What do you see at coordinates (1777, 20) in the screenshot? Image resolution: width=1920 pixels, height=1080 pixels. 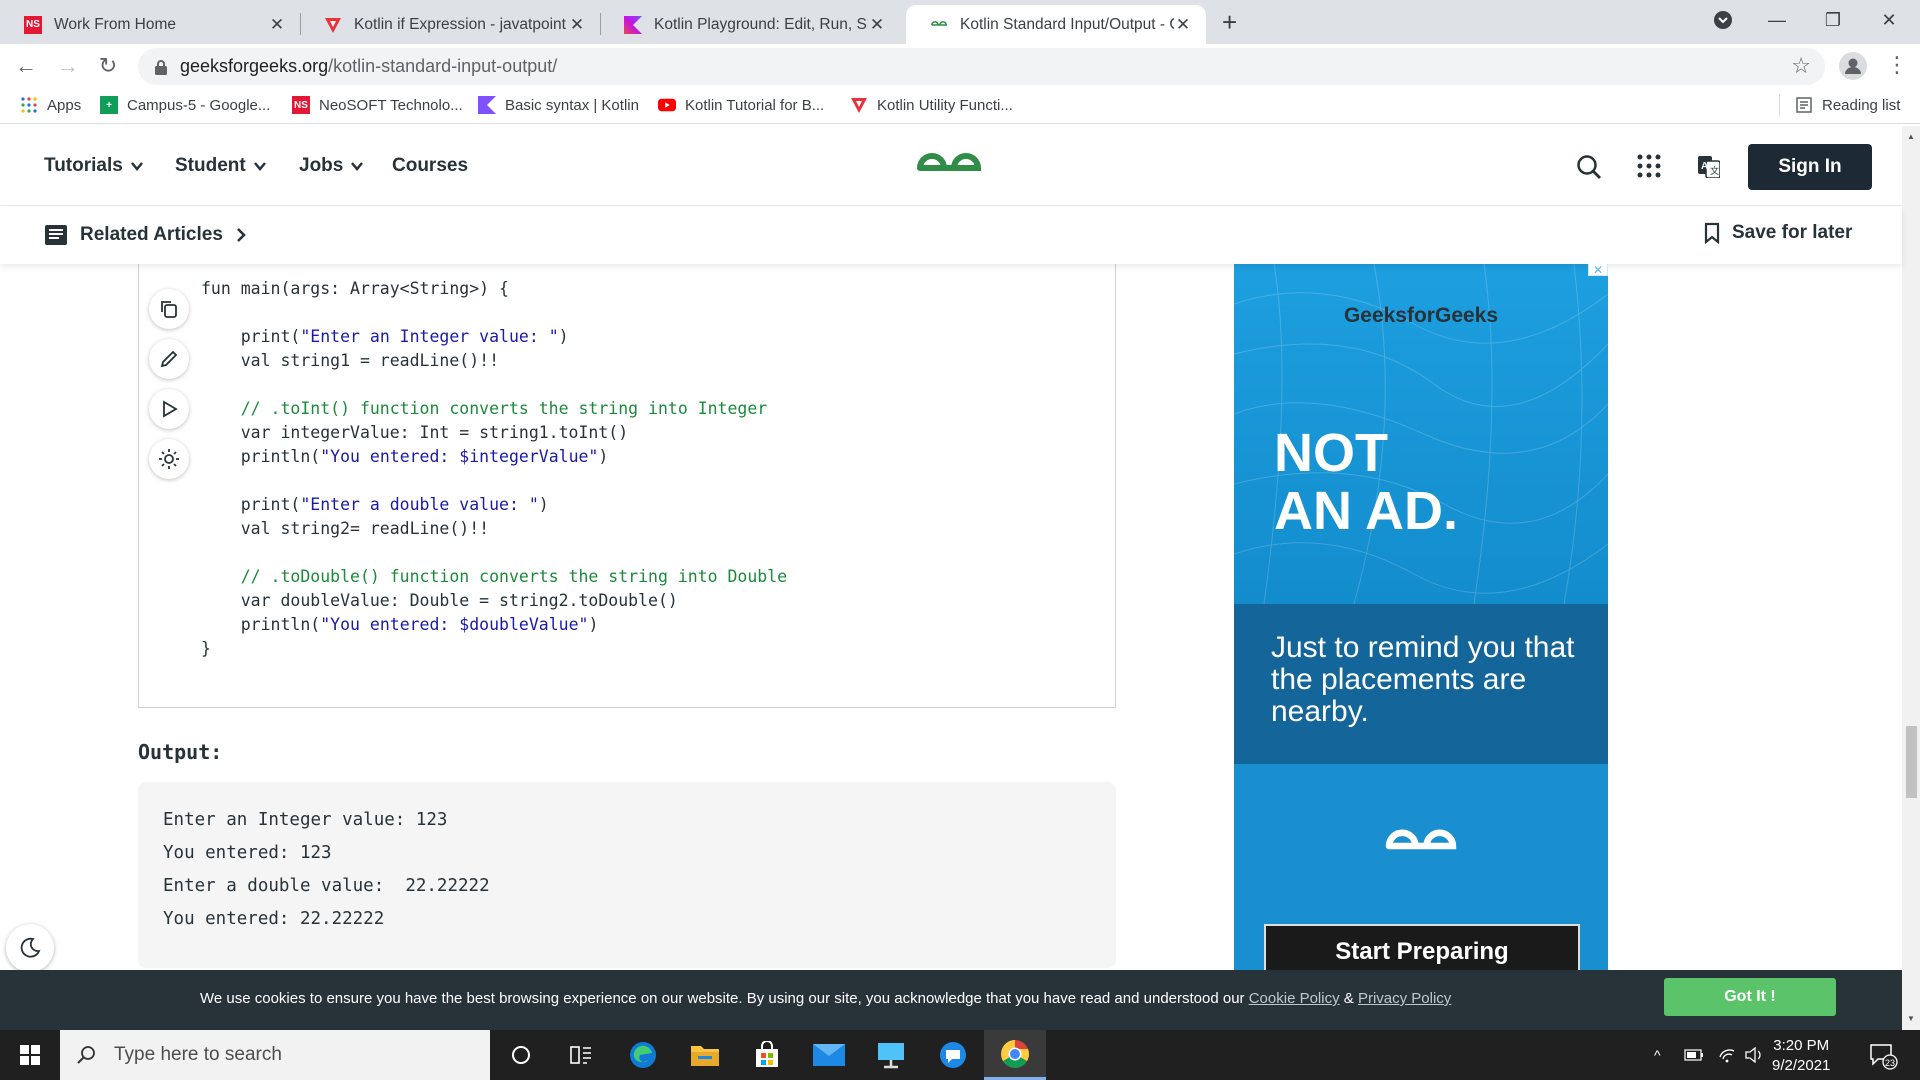 I see `minimize-button: —` at bounding box center [1777, 20].